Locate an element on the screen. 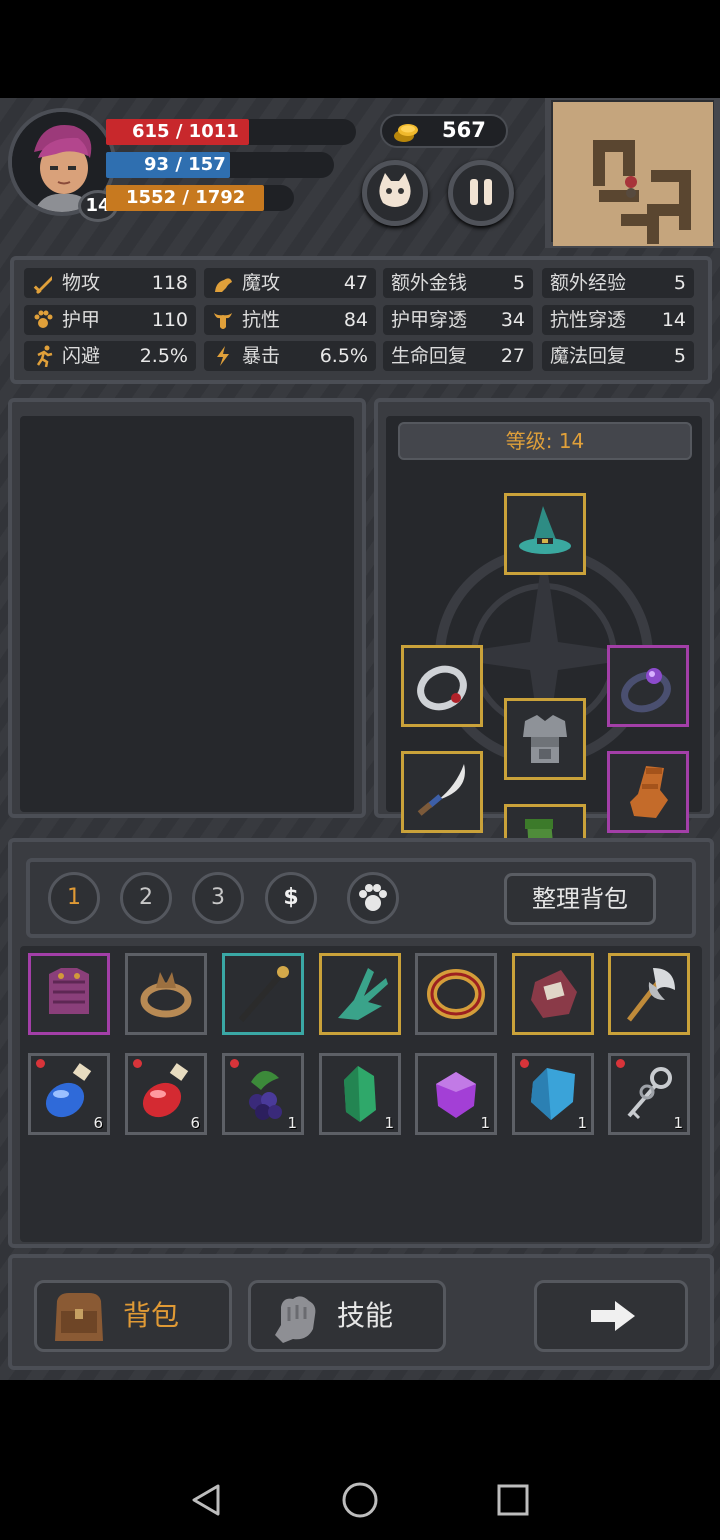  green-glove-icon is located at coordinates (363, 994).